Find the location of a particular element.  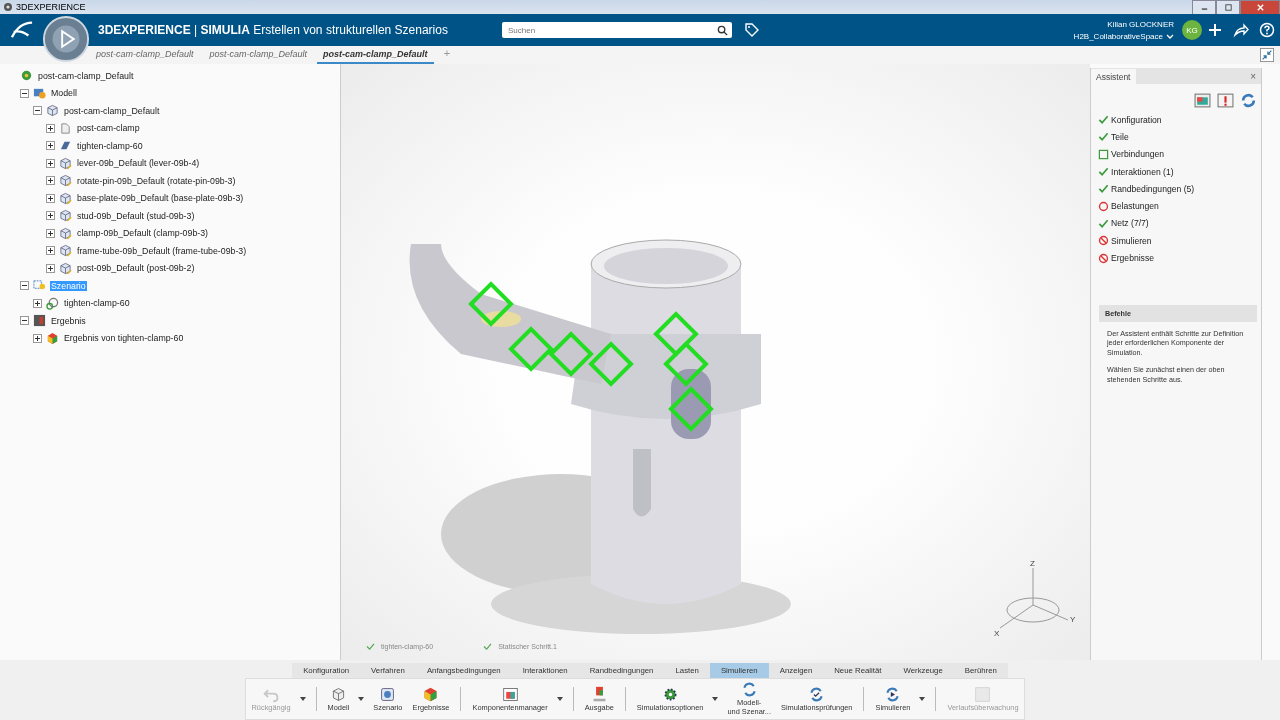

app-title: 3DEXPERIENCE | SIMULIA Erstellen von strukturellen Szenarios is located at coordinates (273, 30).